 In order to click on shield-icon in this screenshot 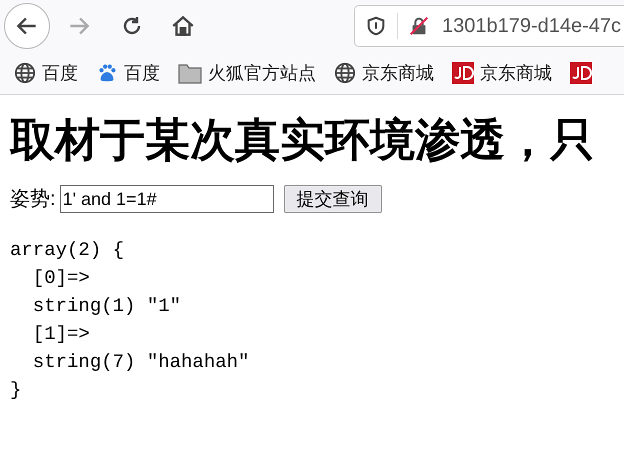, I will do `click(376, 26)`.